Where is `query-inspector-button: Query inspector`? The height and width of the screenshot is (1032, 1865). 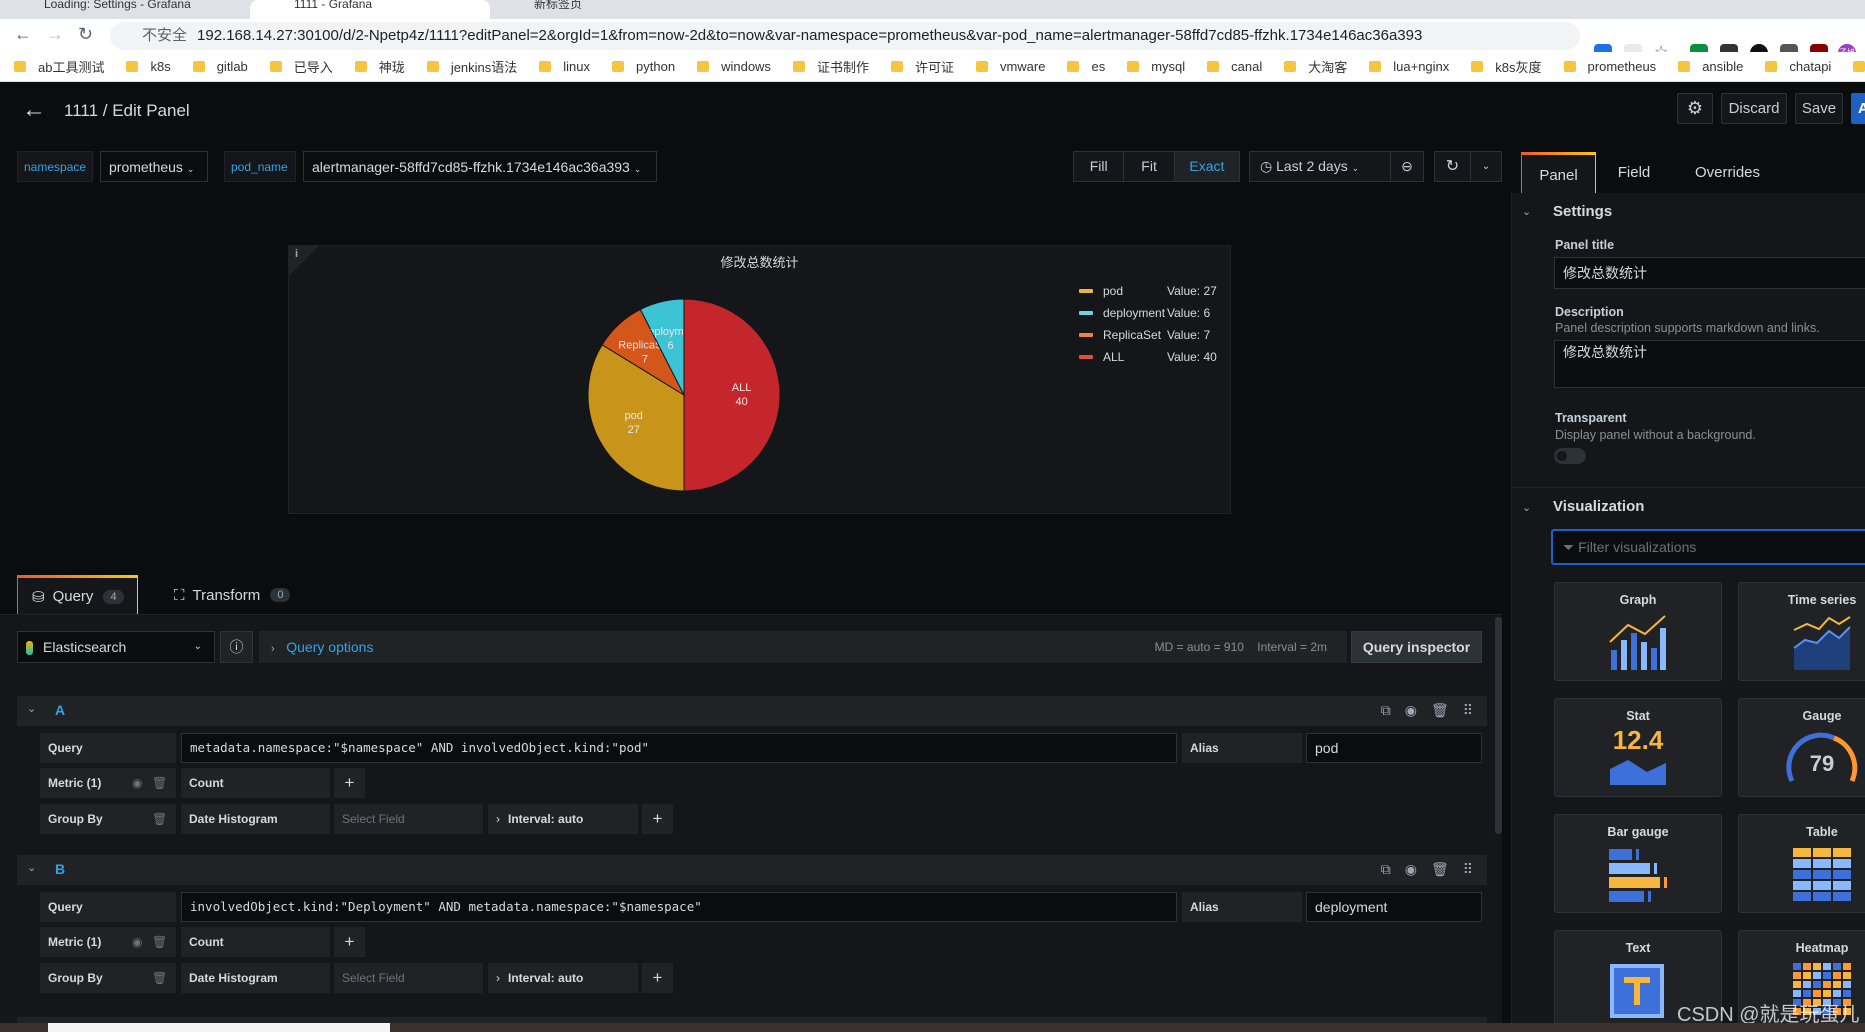 query-inspector-button: Query inspector is located at coordinates (1416, 647).